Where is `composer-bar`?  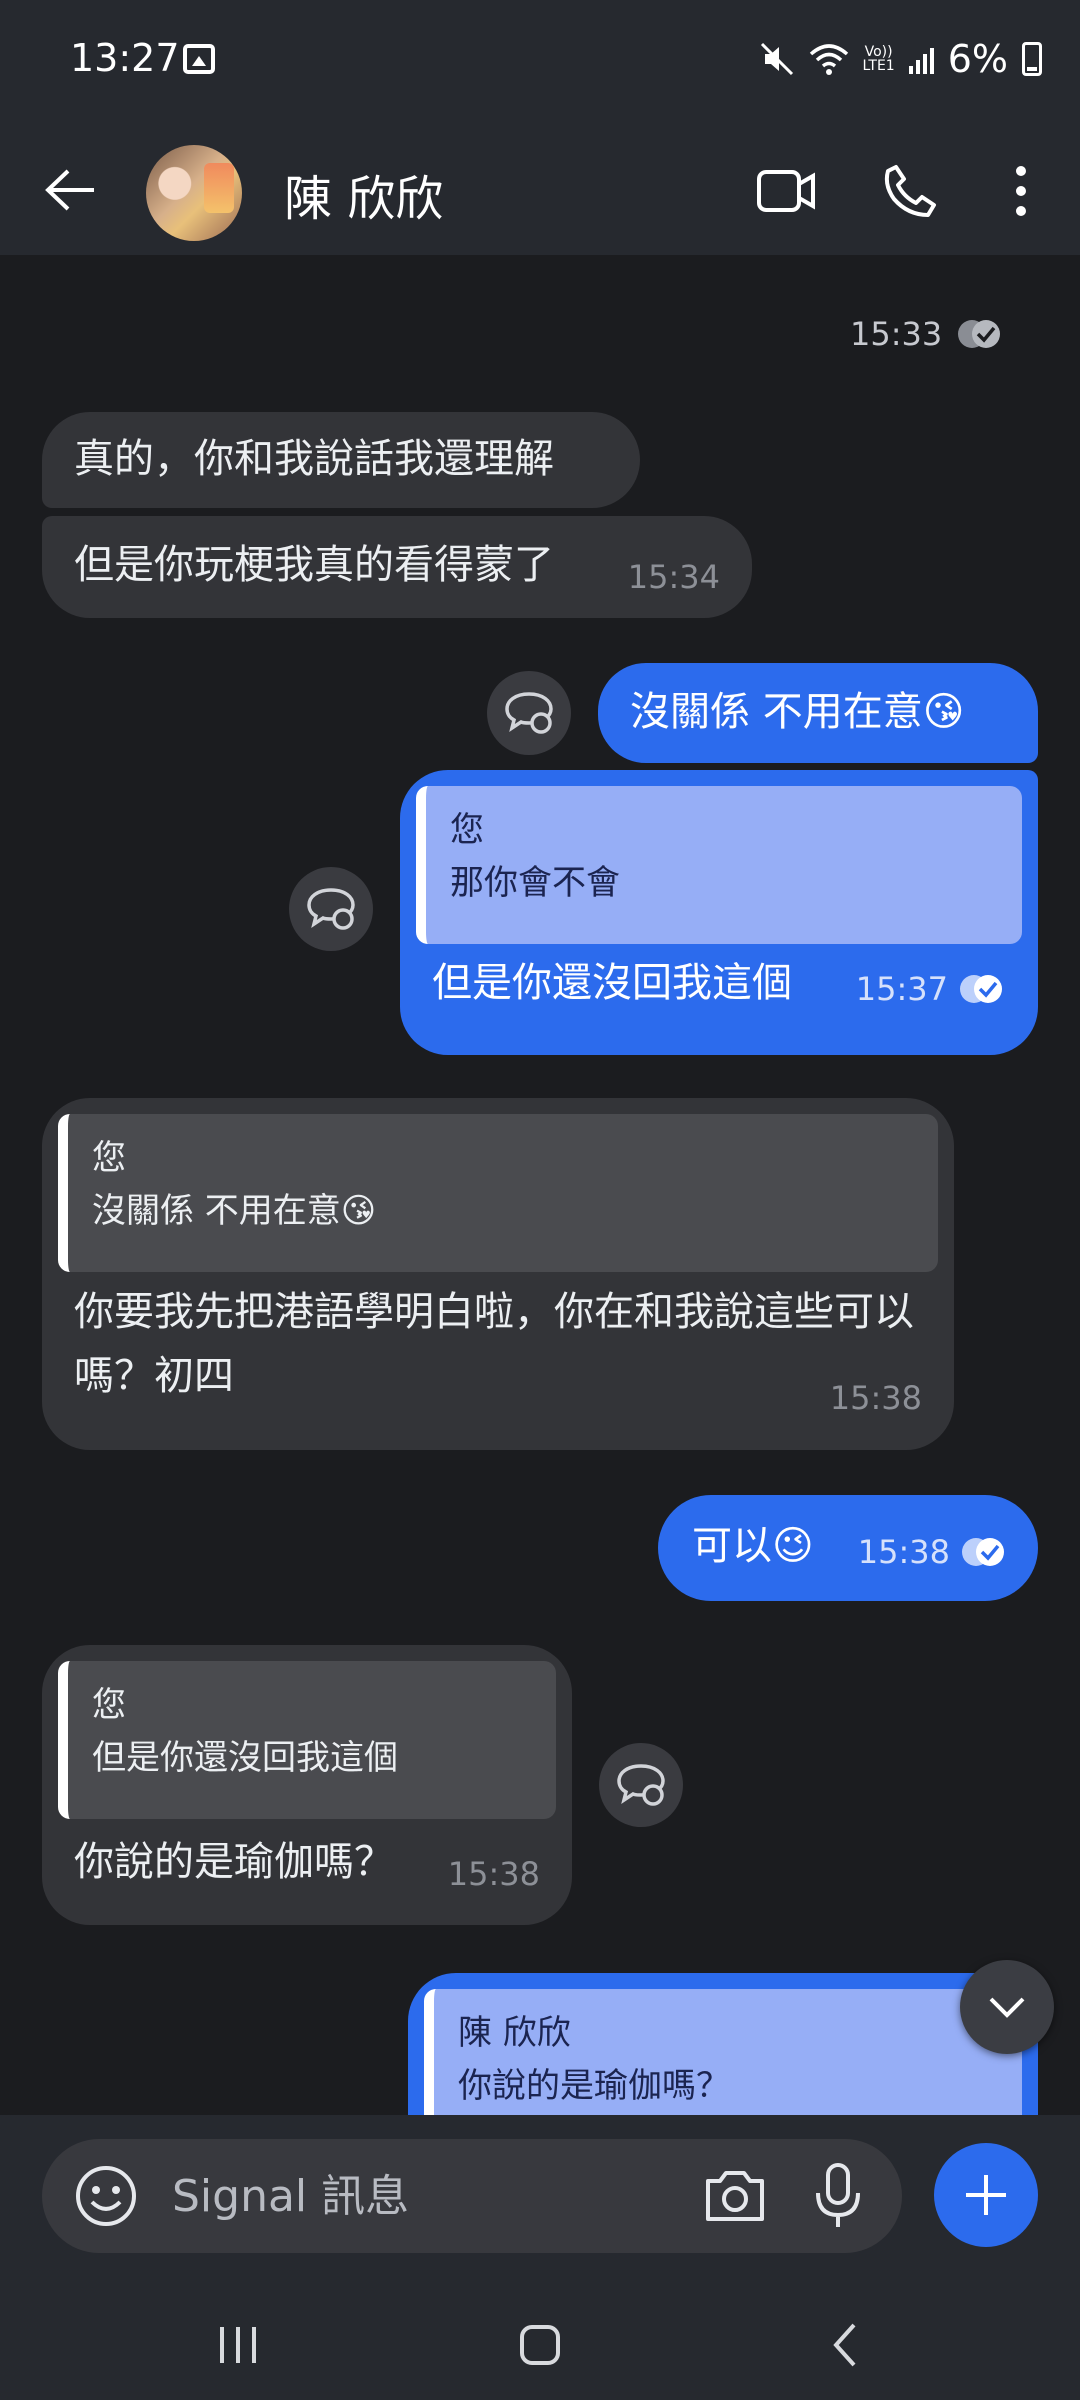 composer-bar is located at coordinates (540, 2200).